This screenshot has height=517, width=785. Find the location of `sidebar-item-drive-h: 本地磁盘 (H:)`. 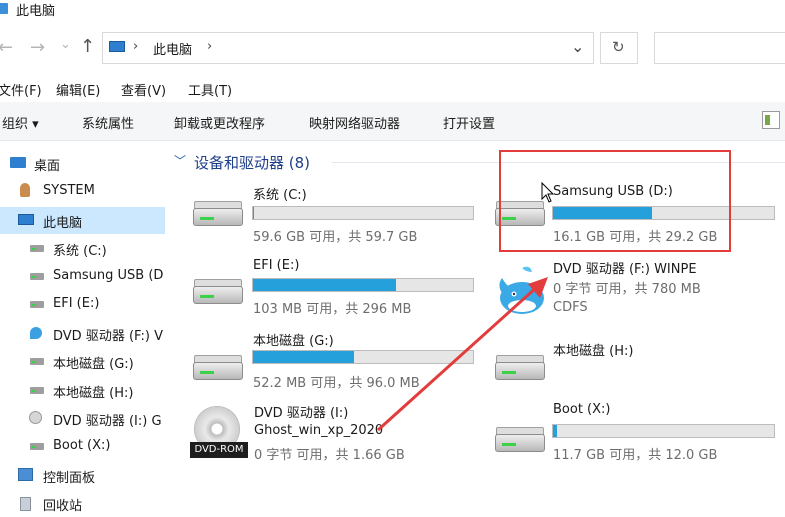

sidebar-item-drive-h: 本地磁盘 (H:) is located at coordinates (82, 390).